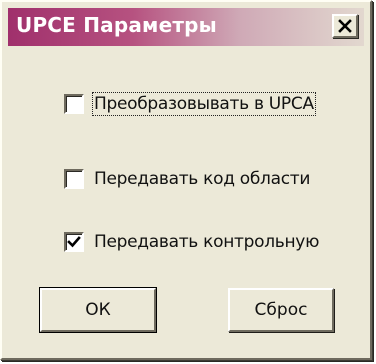  I want to click on title-bar: UPCE Параметры, so click(186, 27).